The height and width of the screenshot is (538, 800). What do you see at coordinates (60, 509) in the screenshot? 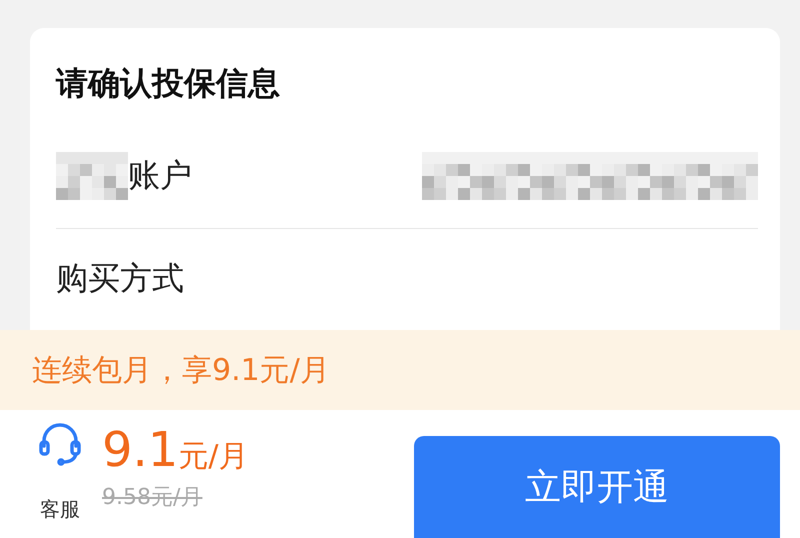
I see `service-label: 客服` at bounding box center [60, 509].